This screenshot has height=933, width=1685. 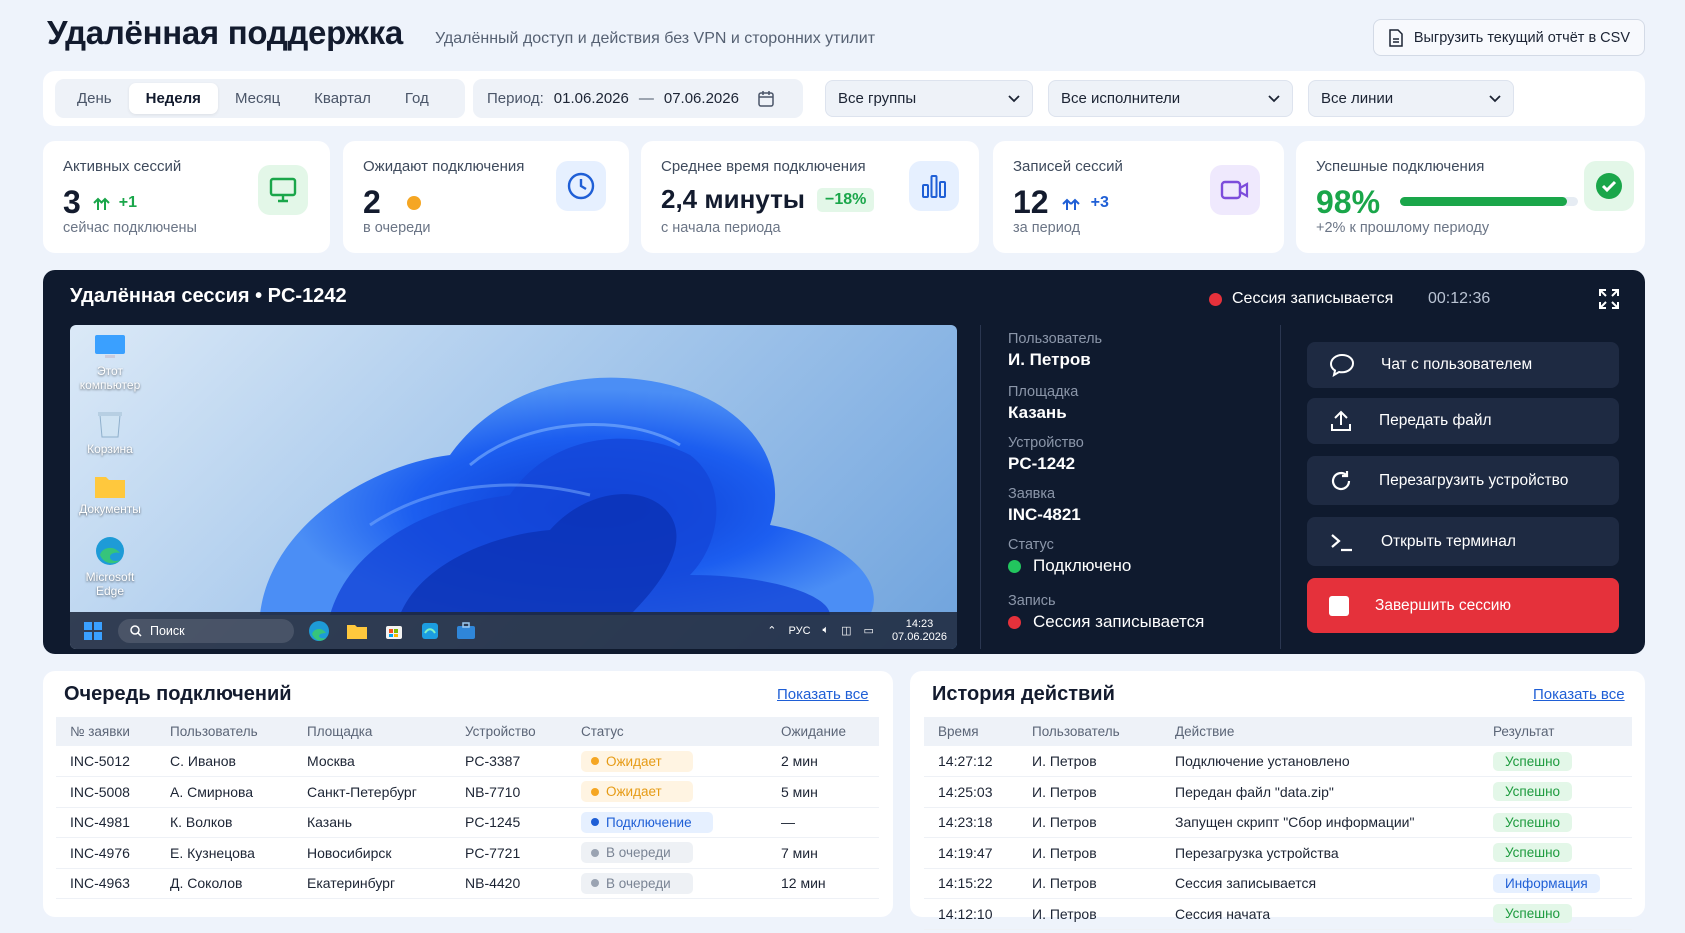 What do you see at coordinates (257, 98) in the screenshot?
I see `tab-month: Месяц` at bounding box center [257, 98].